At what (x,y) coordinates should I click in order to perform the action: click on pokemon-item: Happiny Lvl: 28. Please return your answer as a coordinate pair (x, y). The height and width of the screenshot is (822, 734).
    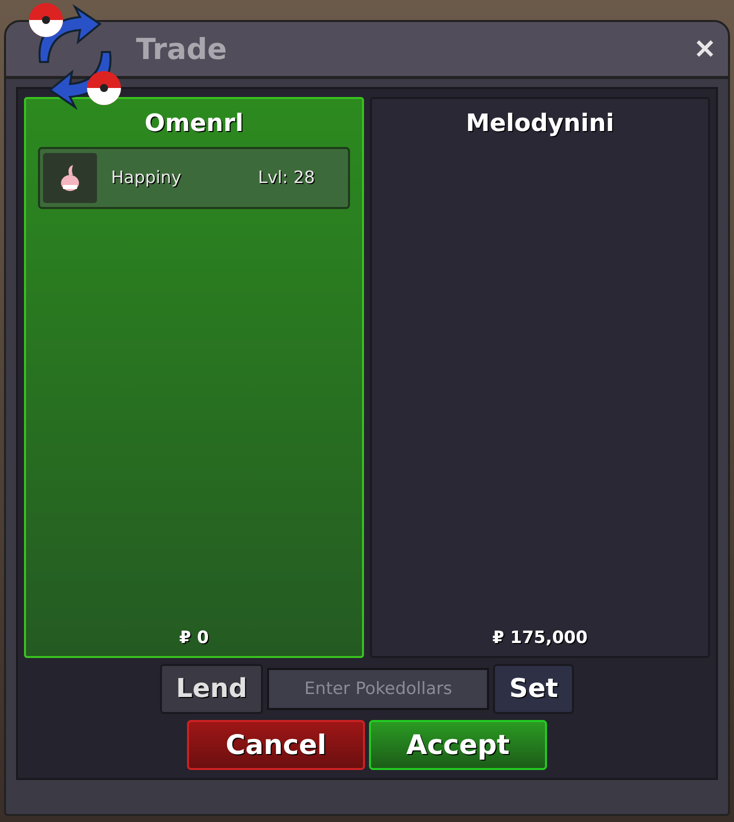
    Looking at the image, I should click on (194, 178).